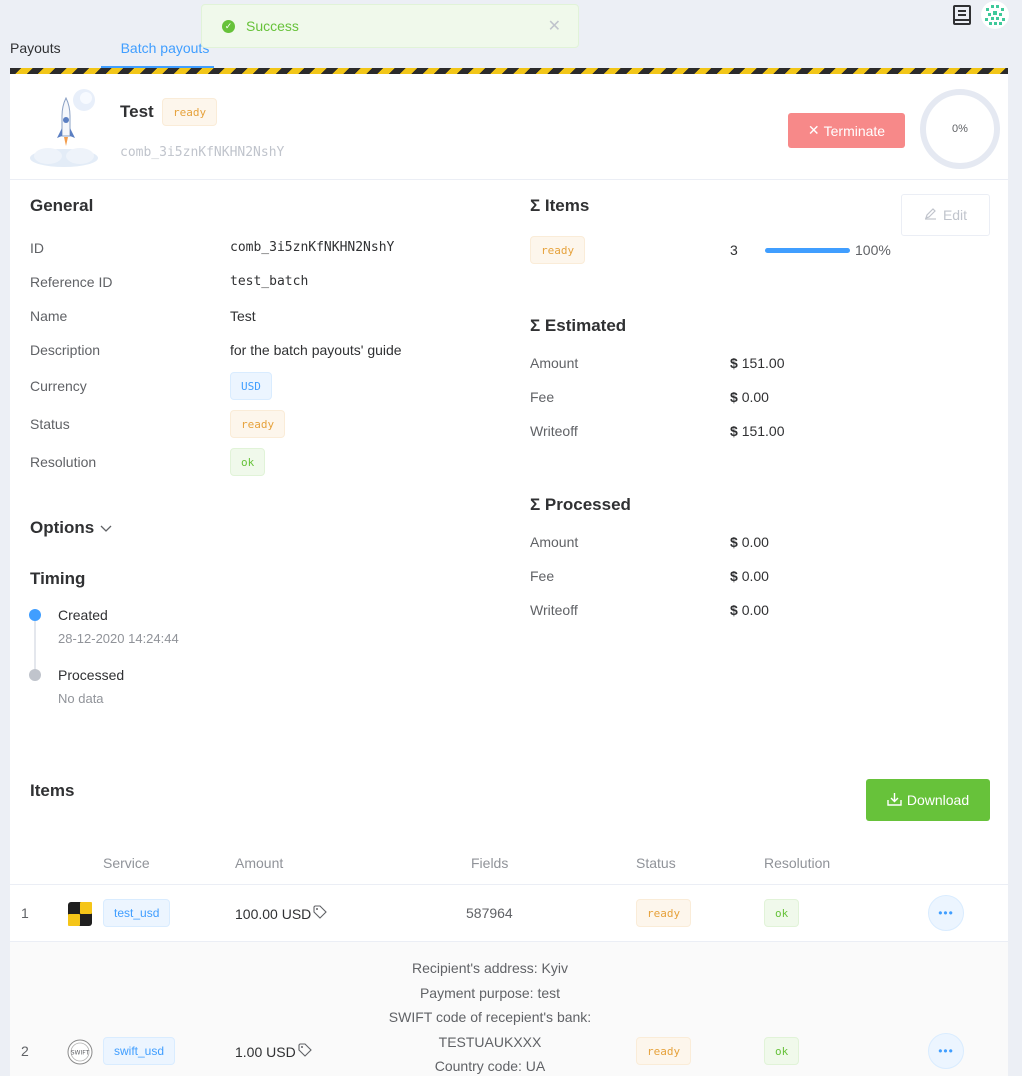 The height and width of the screenshot is (1076, 1022). What do you see at coordinates (755, 542) in the screenshot?
I see `processed-amount-number: 0.00` at bounding box center [755, 542].